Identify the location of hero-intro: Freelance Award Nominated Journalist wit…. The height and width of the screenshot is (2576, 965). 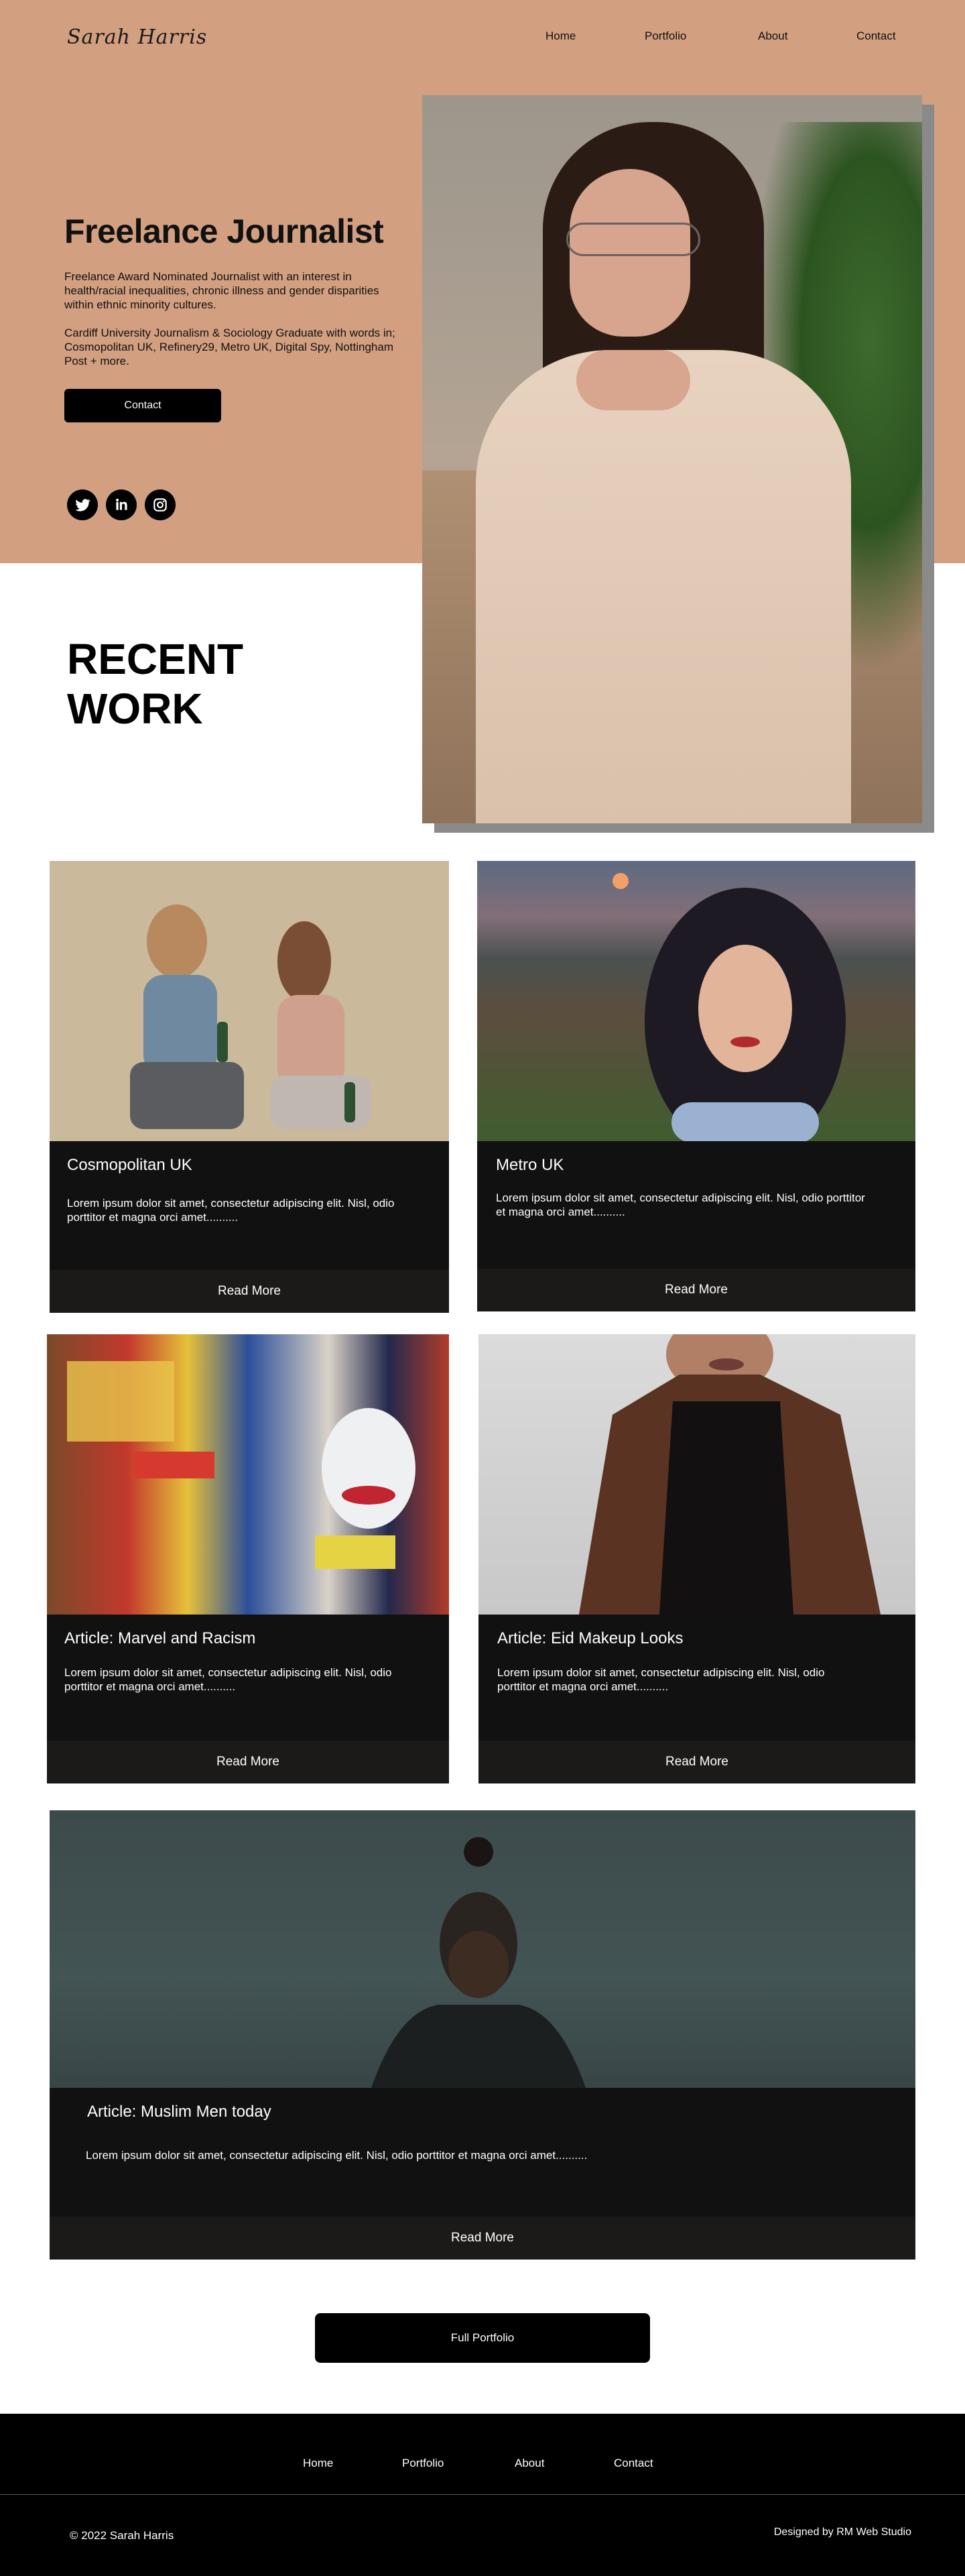
(221, 290).